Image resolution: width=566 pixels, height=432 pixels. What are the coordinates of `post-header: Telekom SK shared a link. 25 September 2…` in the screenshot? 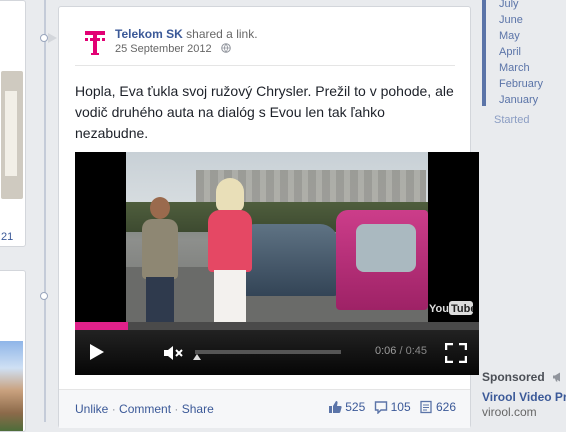 It's located at (267, 45).